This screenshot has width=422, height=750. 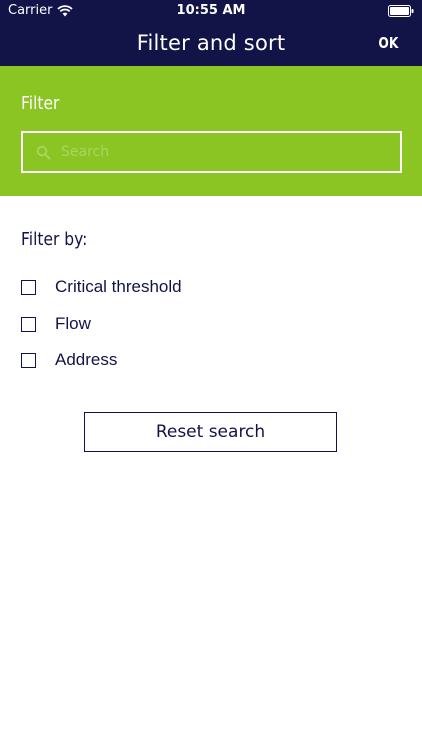 I want to click on search-input, so click(x=226, y=152).